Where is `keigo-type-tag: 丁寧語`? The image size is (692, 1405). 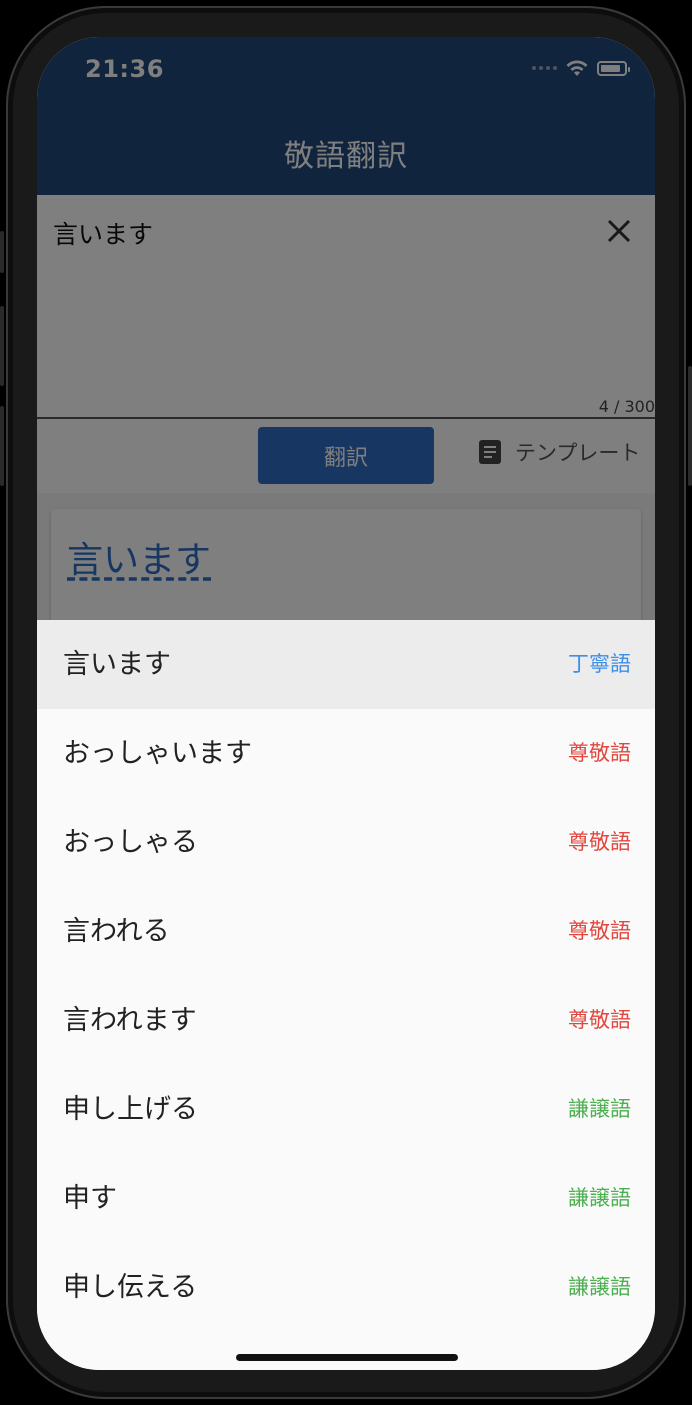
keigo-type-tag: 丁寧語 is located at coordinates (599, 664).